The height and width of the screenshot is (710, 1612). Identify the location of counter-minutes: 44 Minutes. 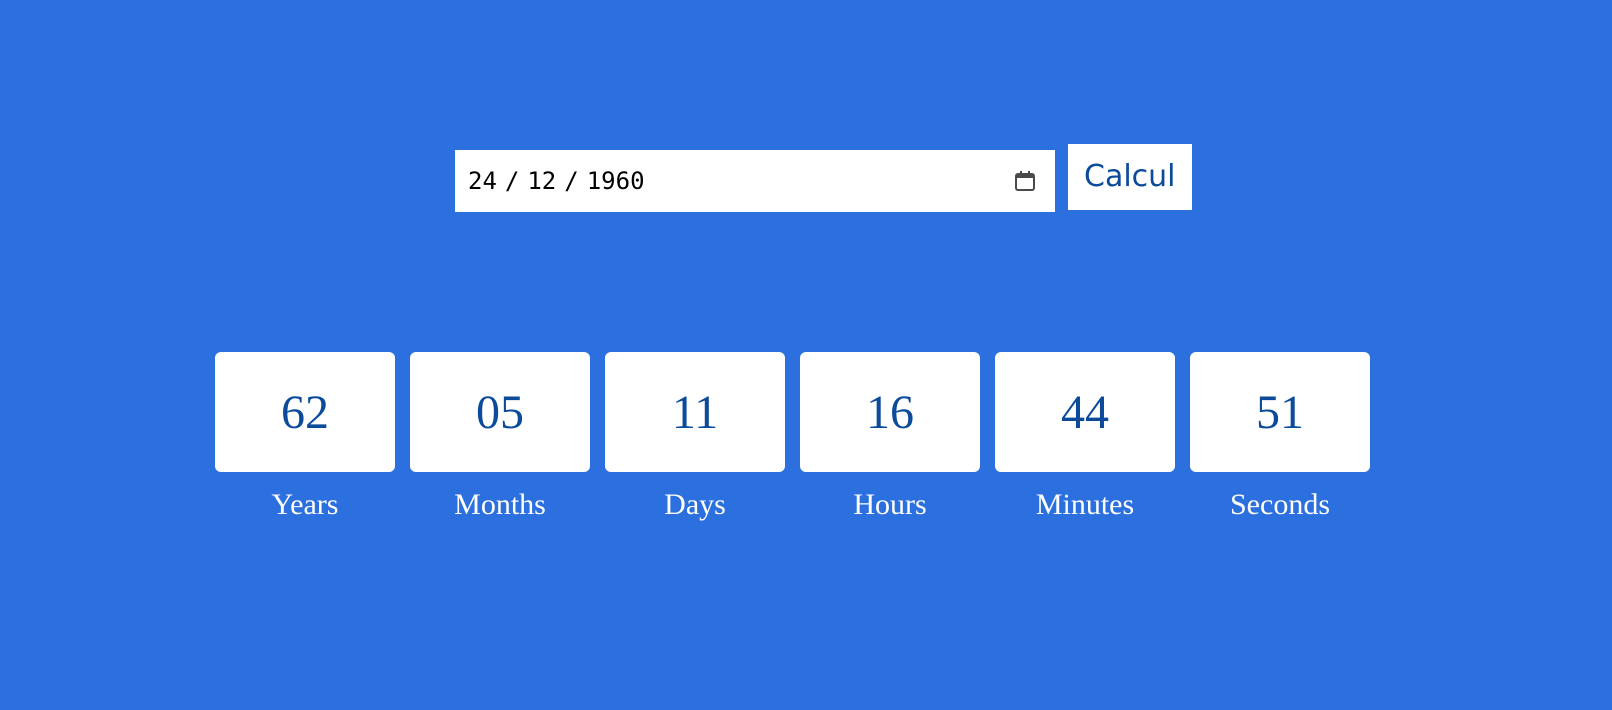
(1085, 437).